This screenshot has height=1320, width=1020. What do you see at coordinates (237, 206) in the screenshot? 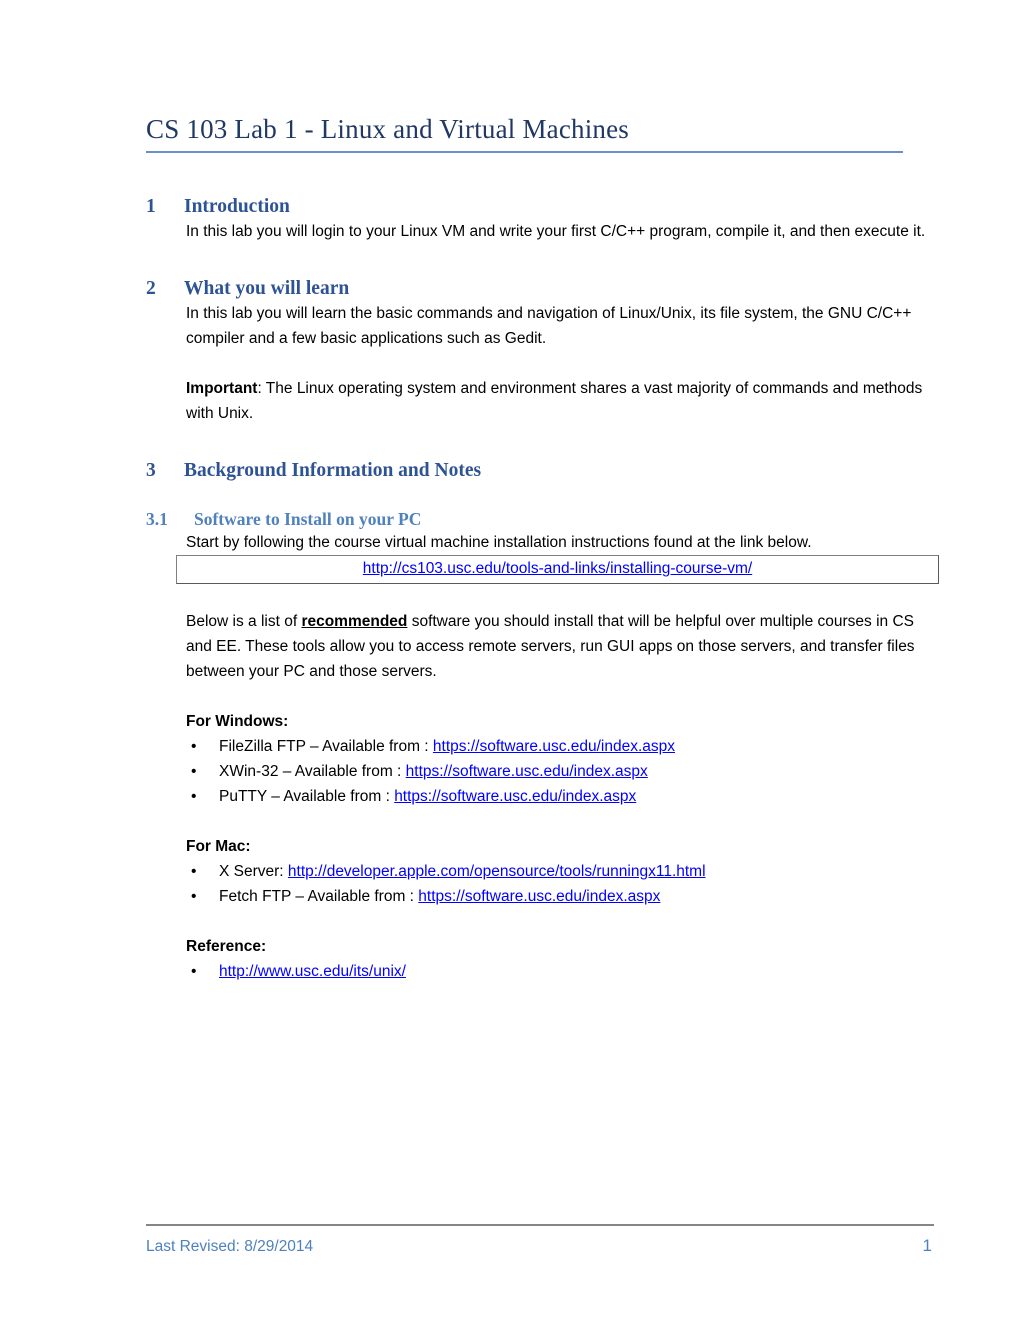
I see `heading-label: Introduction` at bounding box center [237, 206].